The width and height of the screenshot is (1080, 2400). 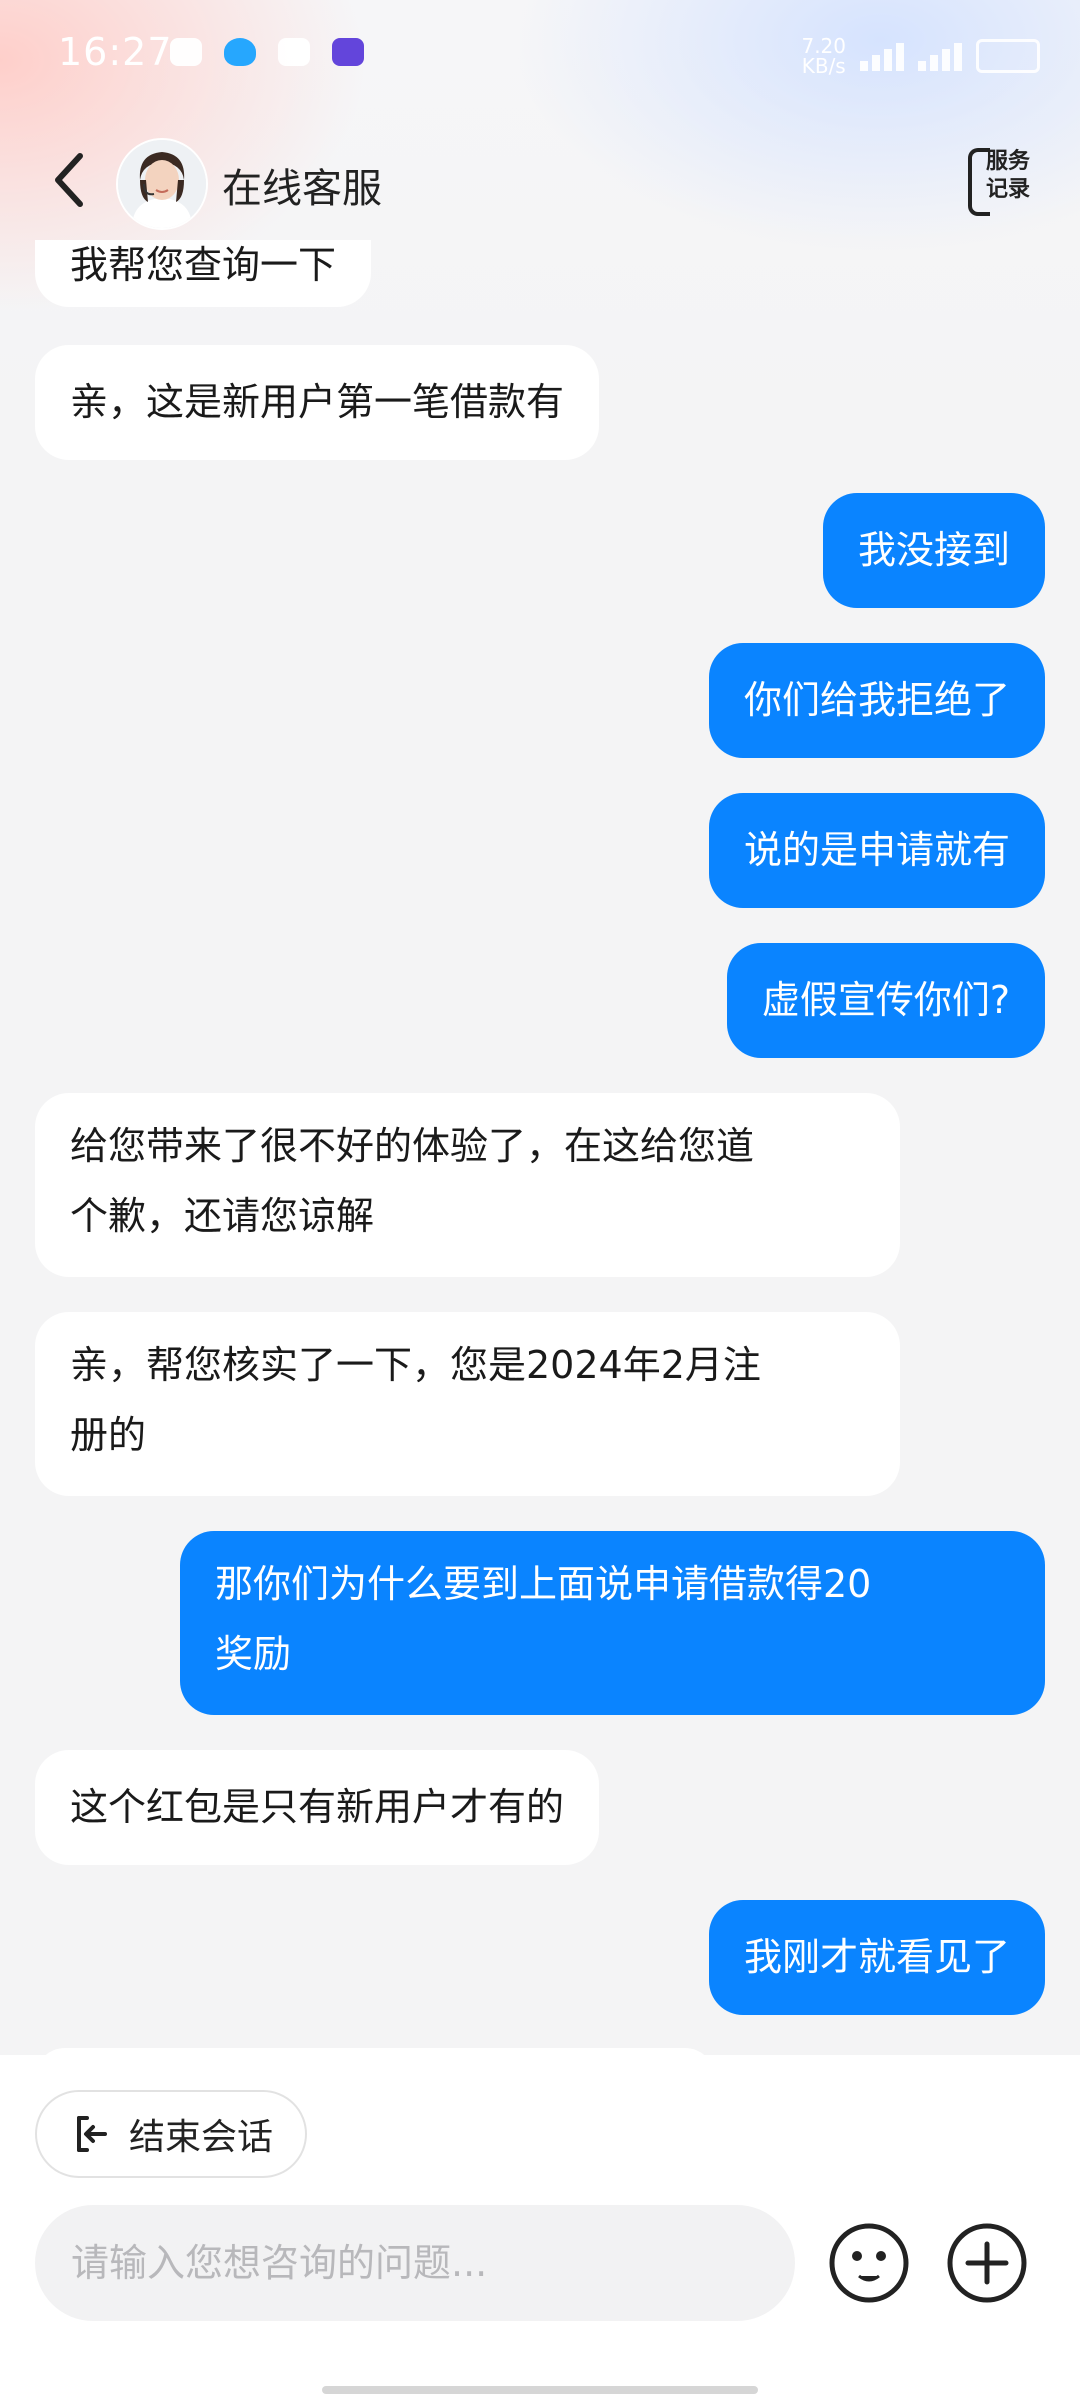 I want to click on page-title: 在线客服, so click(x=302, y=189).